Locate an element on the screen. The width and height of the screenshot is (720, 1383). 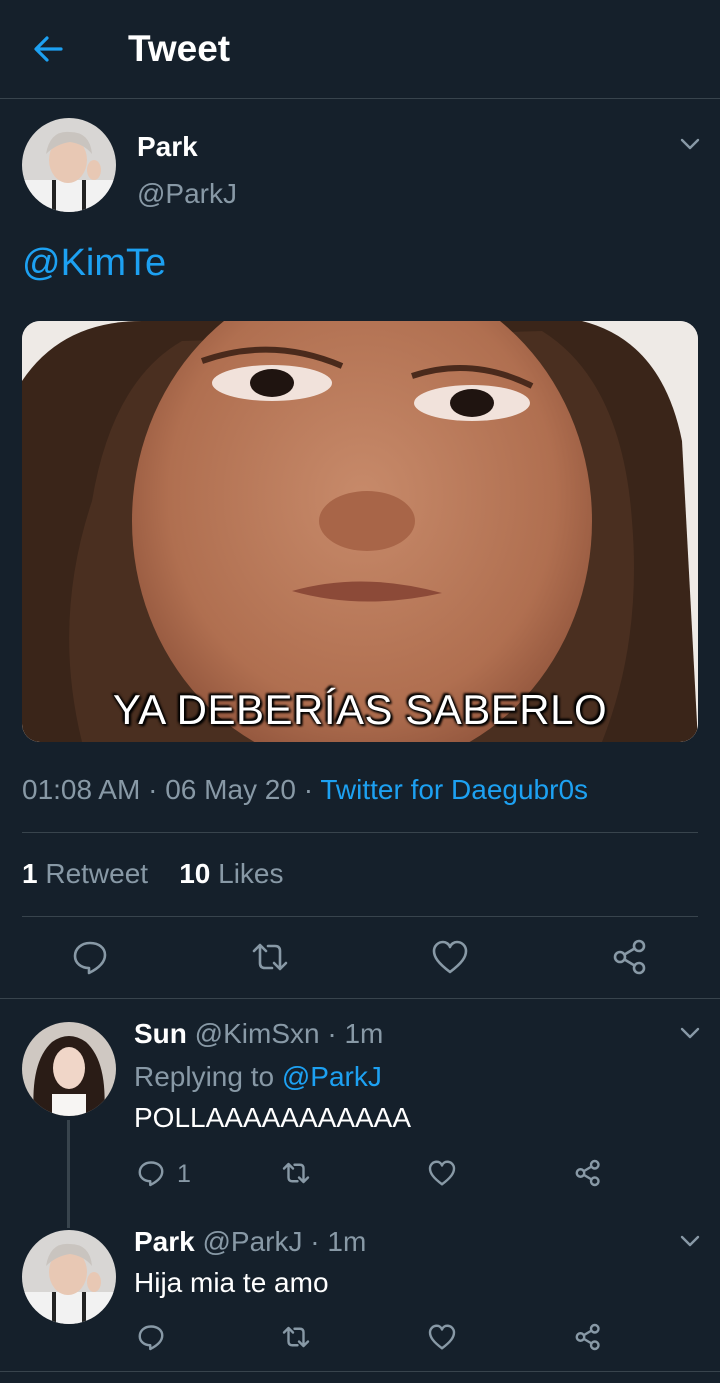
replying-prefix: Replying to is located at coordinates (204, 1076).